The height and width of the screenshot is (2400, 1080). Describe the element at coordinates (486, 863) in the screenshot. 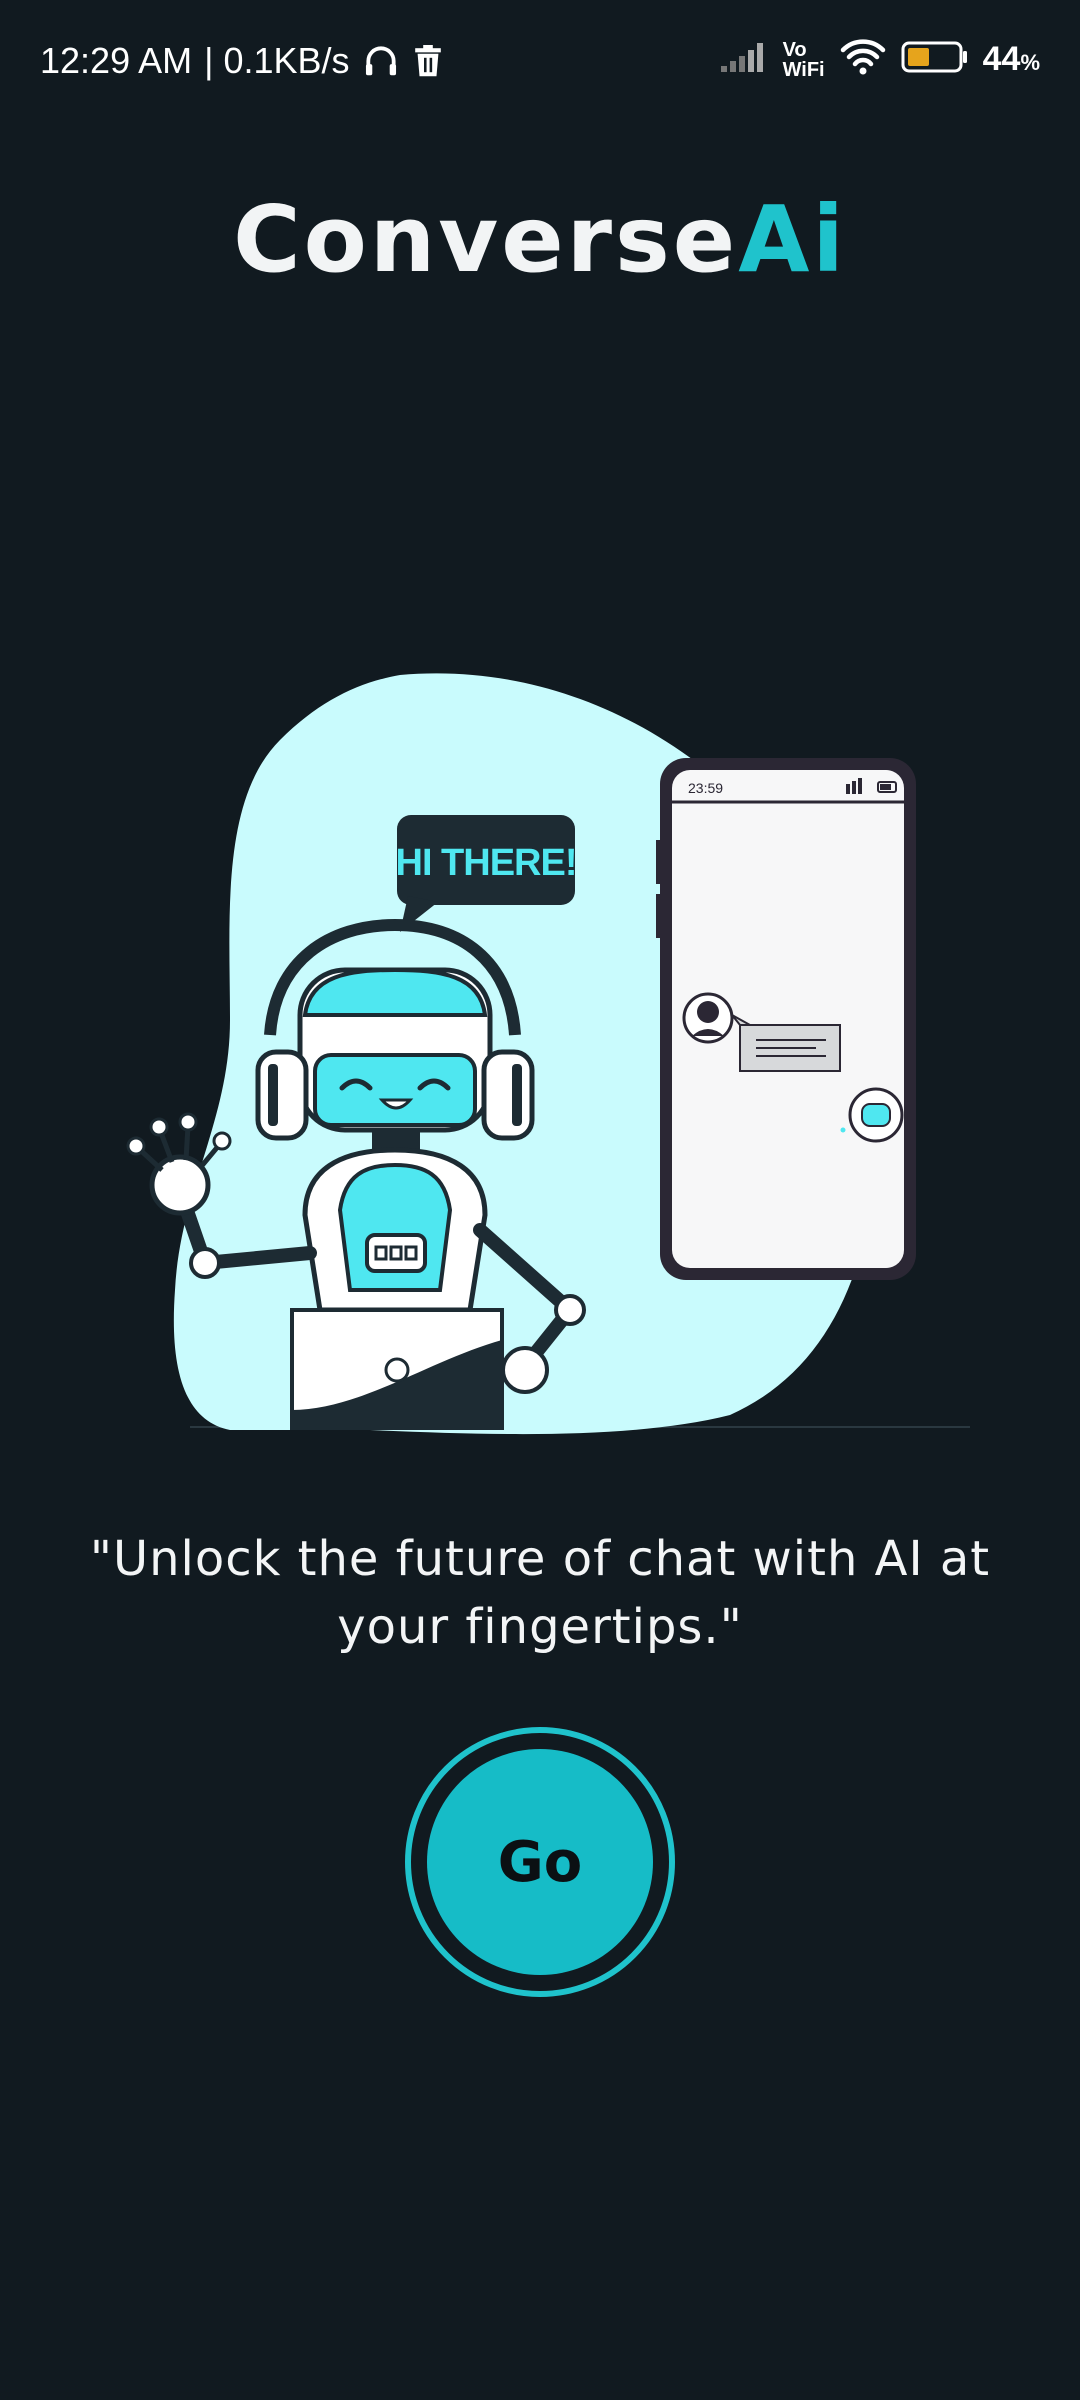

I see `speech-bubble-text: HI THERE!` at that location.